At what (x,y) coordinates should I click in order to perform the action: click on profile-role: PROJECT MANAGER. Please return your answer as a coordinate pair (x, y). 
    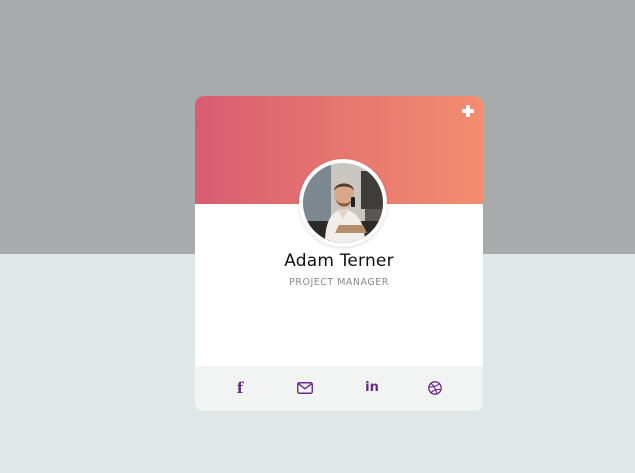
    Looking at the image, I should click on (339, 282).